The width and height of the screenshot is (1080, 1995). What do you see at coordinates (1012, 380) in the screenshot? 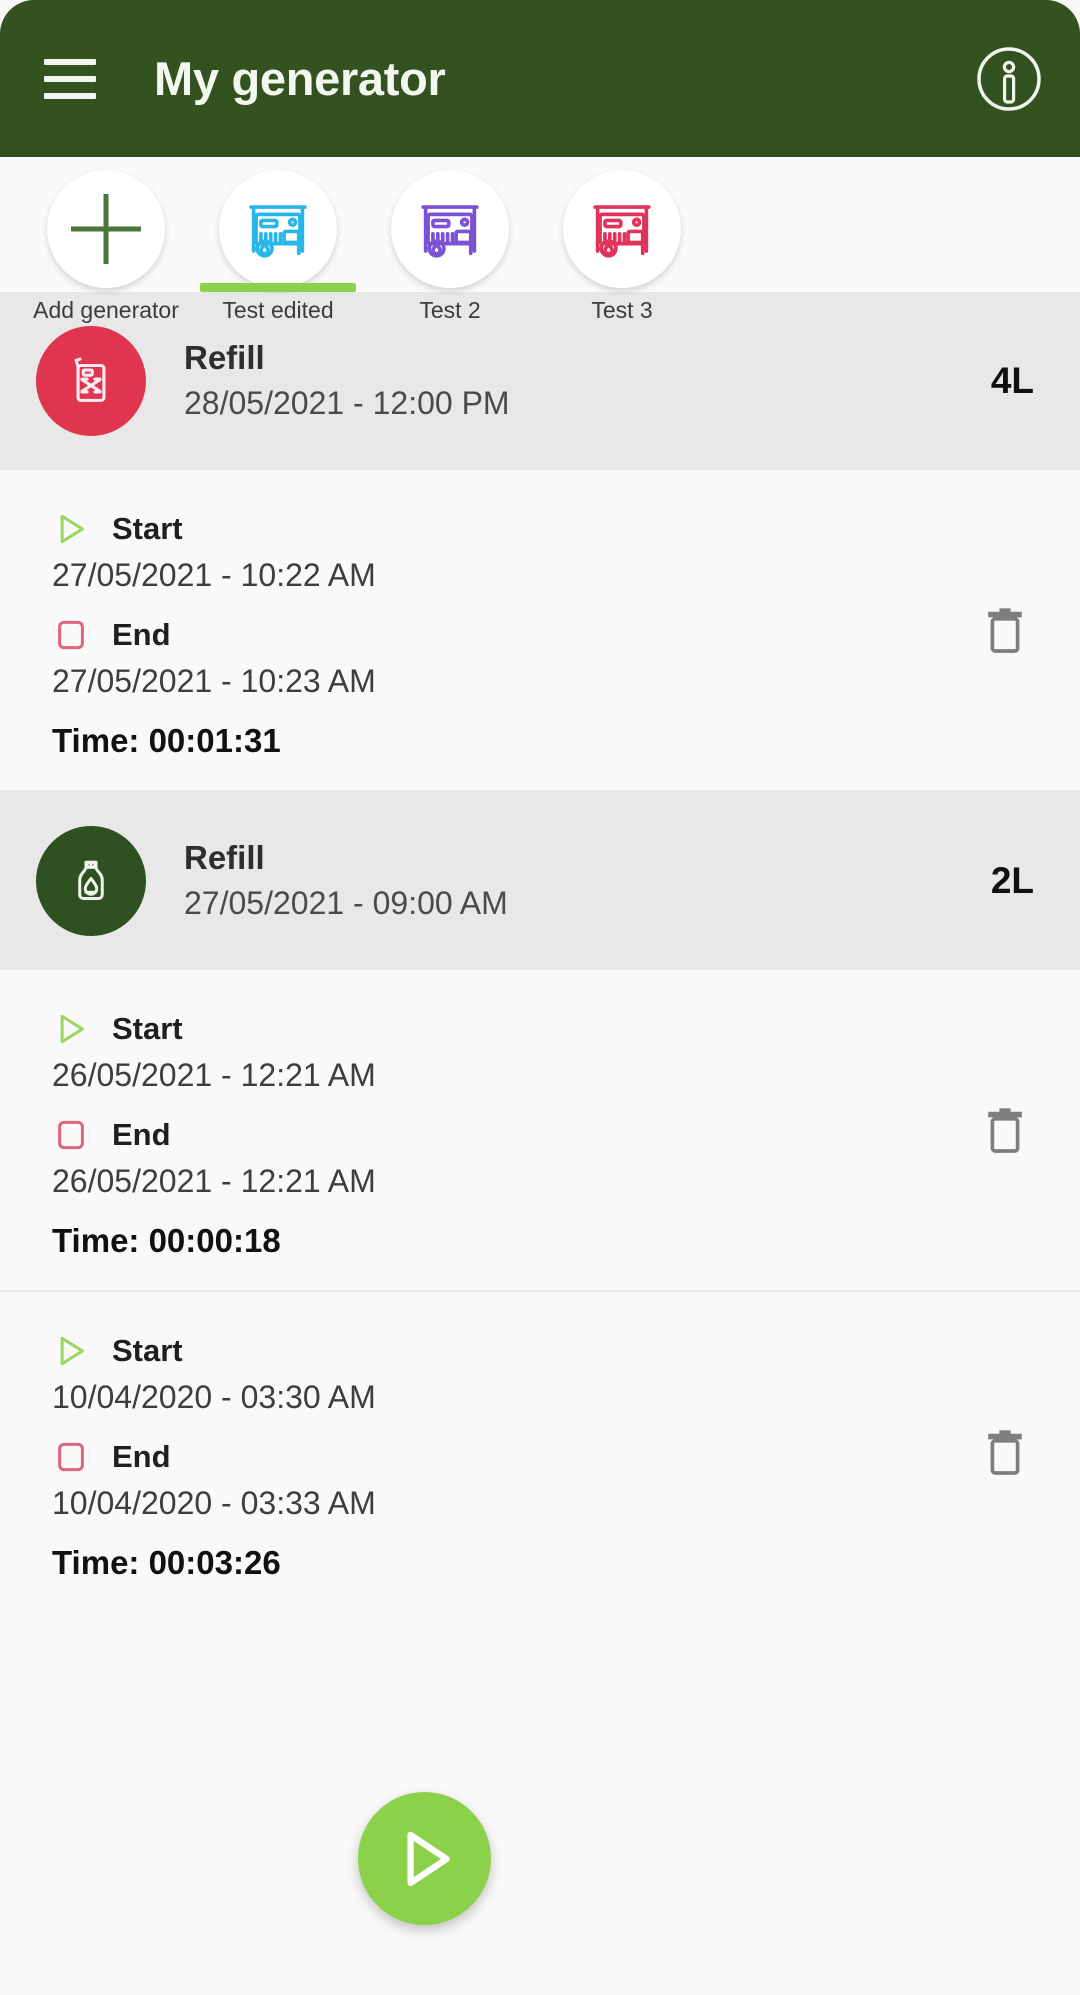
I see `refill-amount: 4L` at bounding box center [1012, 380].